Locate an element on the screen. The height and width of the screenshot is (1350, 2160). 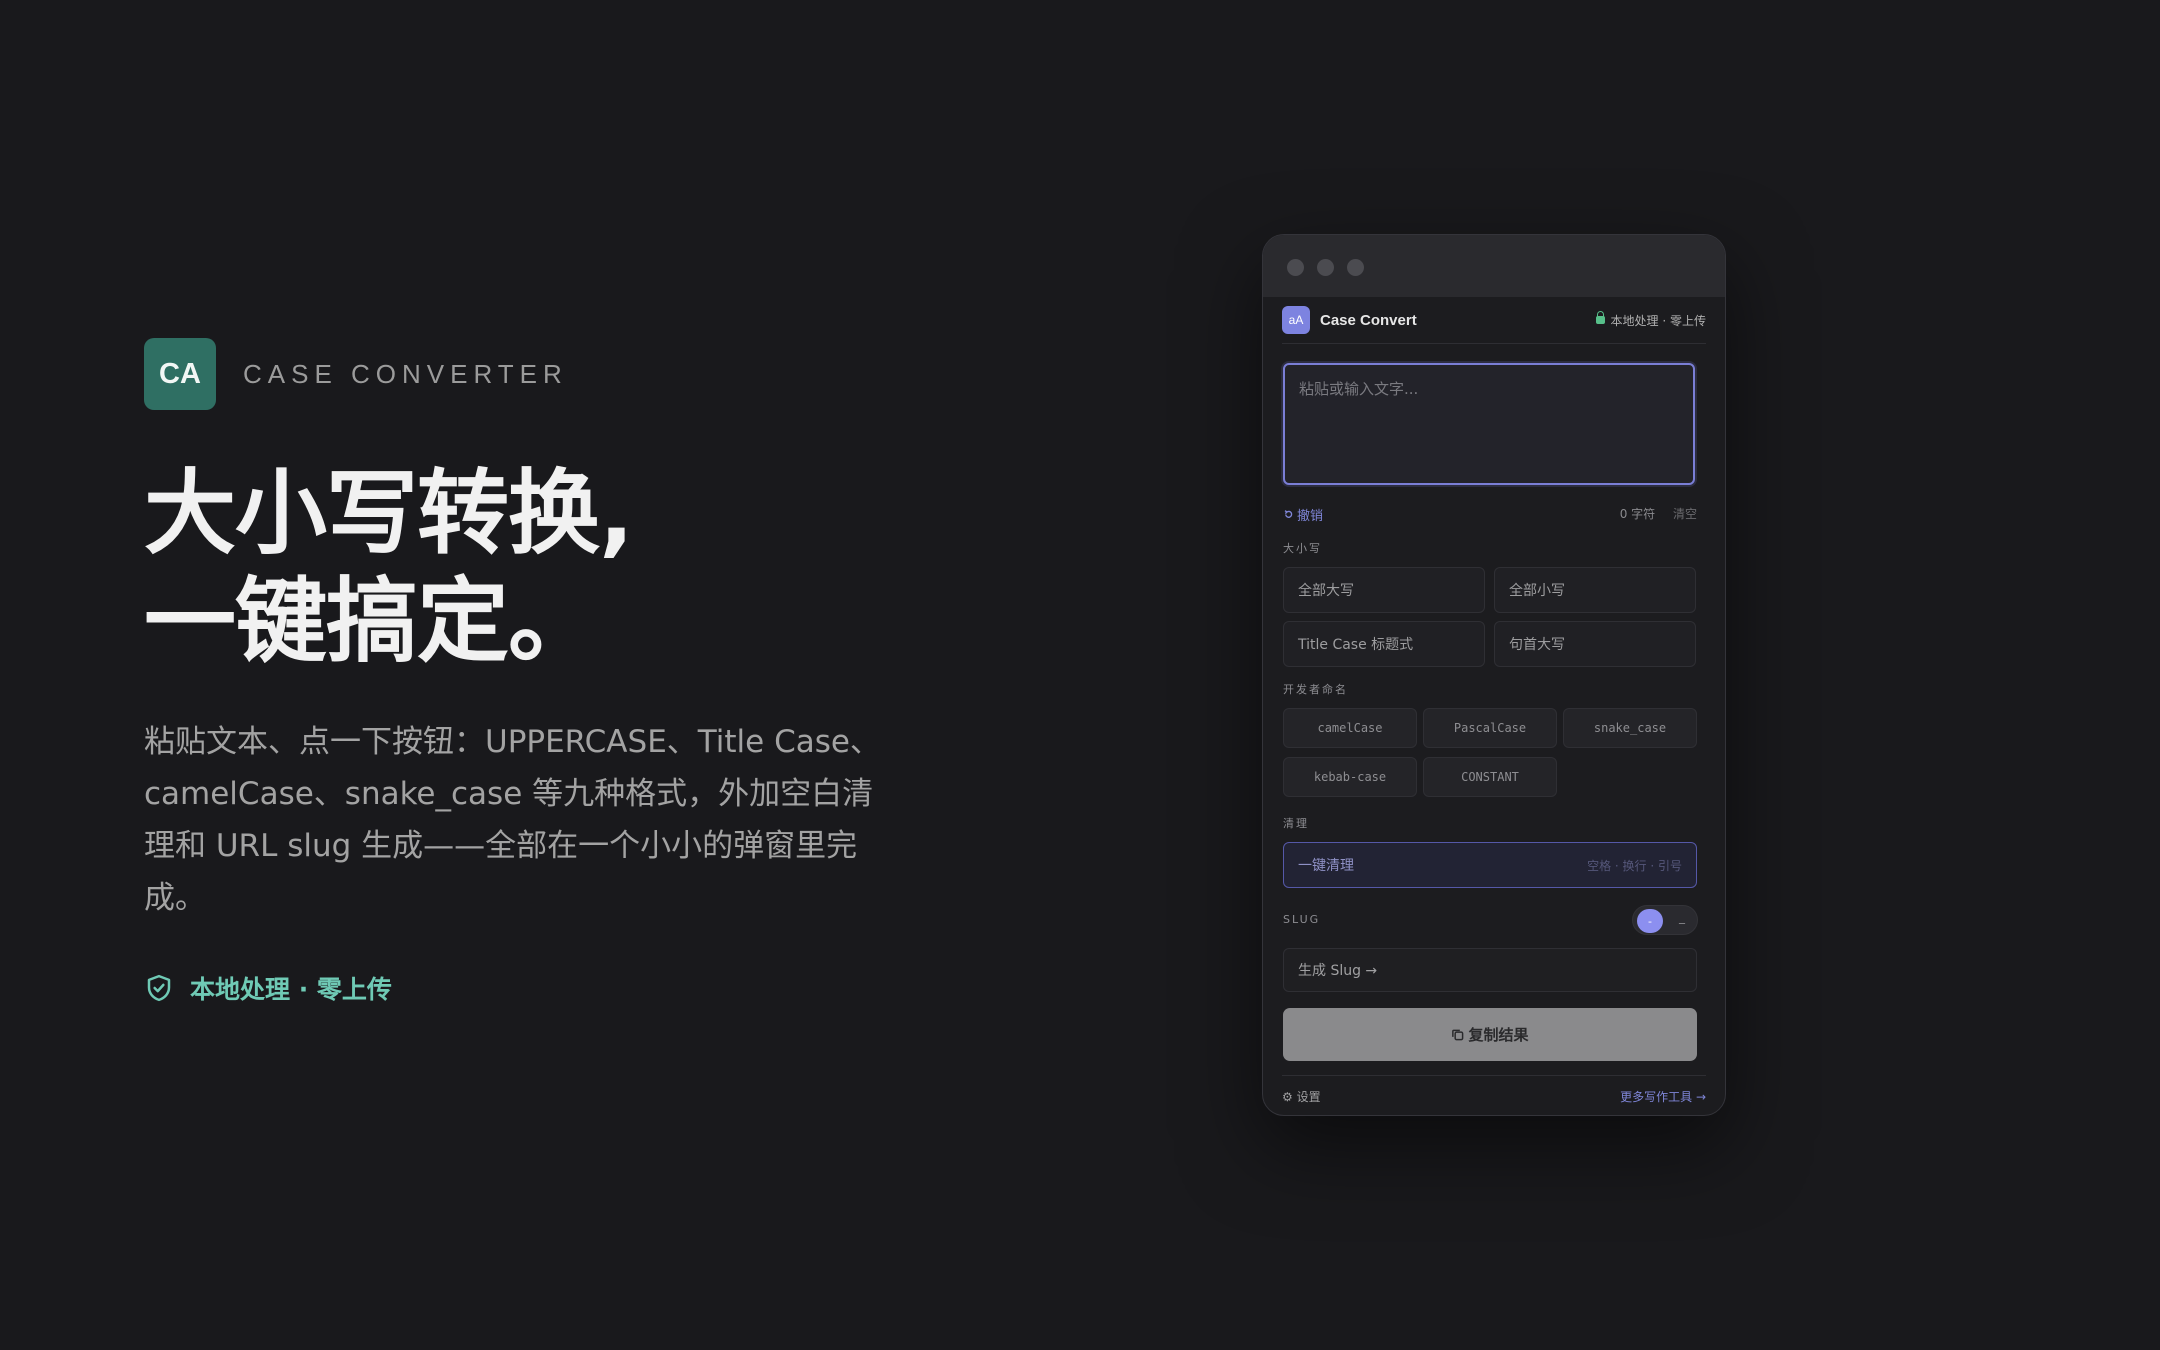
headline: 大小写转换, 一键搞定。 is located at coordinates (389, 568).